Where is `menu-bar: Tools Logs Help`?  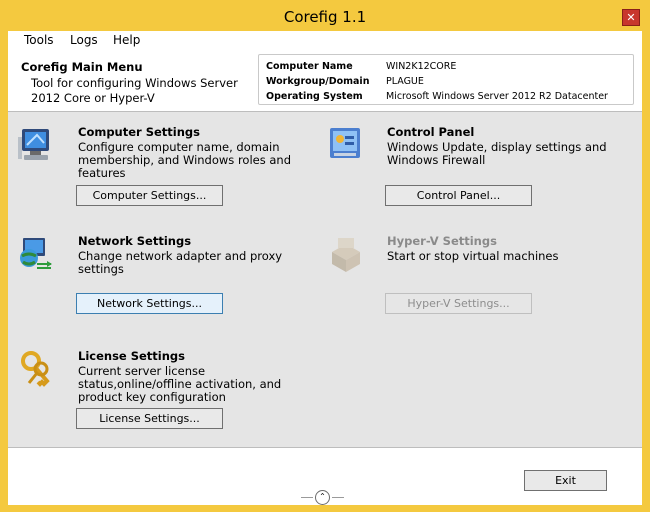
menu-bar: Tools Logs Help is located at coordinates (325, 40).